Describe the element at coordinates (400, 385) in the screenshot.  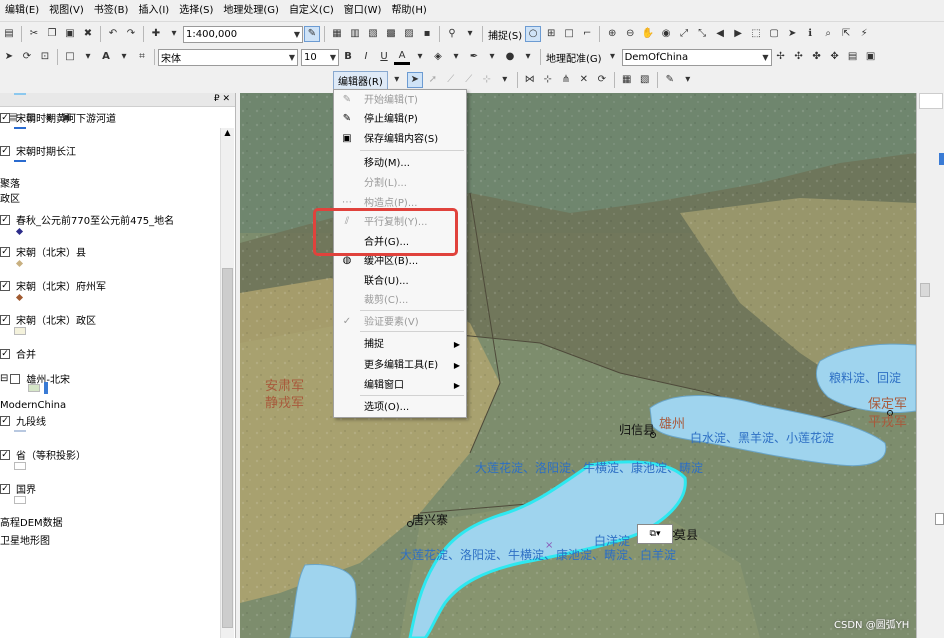
I see `editor-menu-item-14: 编辑窗口 ▶` at that location.